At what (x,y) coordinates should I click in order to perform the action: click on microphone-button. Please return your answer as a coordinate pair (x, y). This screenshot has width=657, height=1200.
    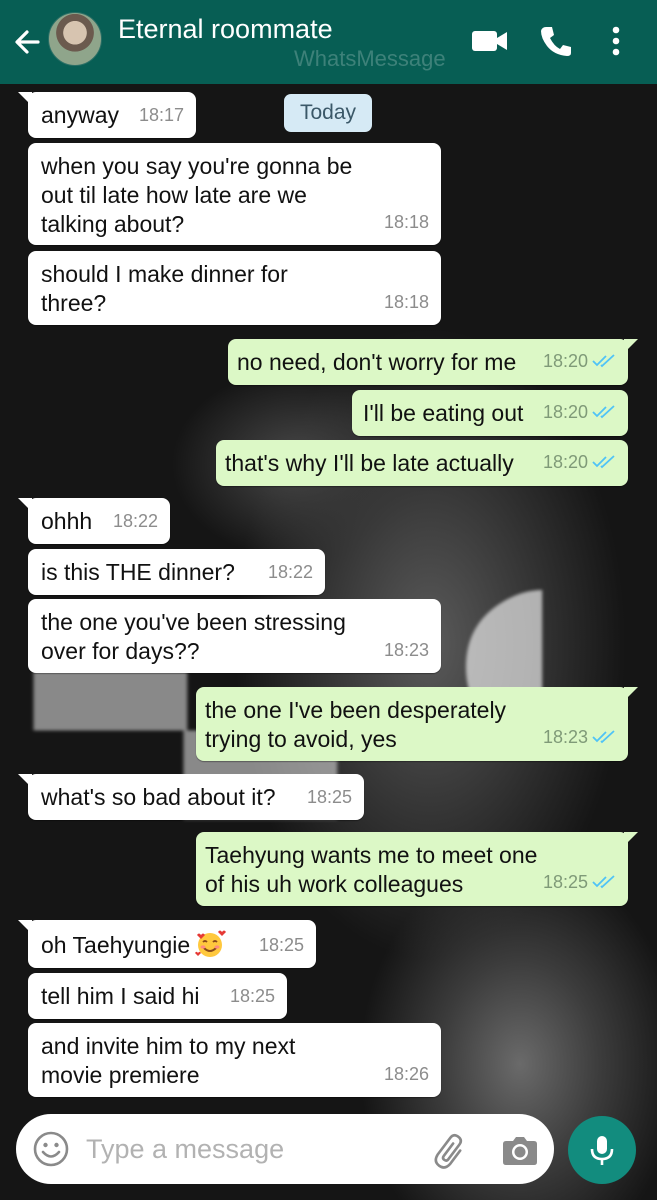
    Looking at the image, I should click on (602, 1150).